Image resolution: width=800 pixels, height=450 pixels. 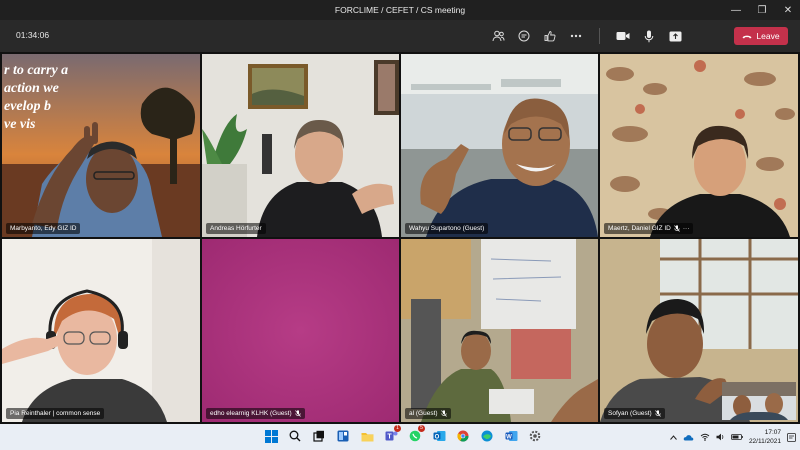 I want to click on participant-name-tag: edho elearnig KLHK (Guest), so click(x=255, y=413).